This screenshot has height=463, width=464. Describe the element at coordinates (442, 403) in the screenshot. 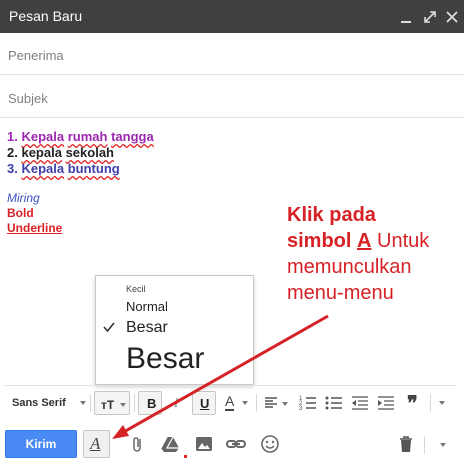

I see `more-formatting-chevron-icon` at that location.